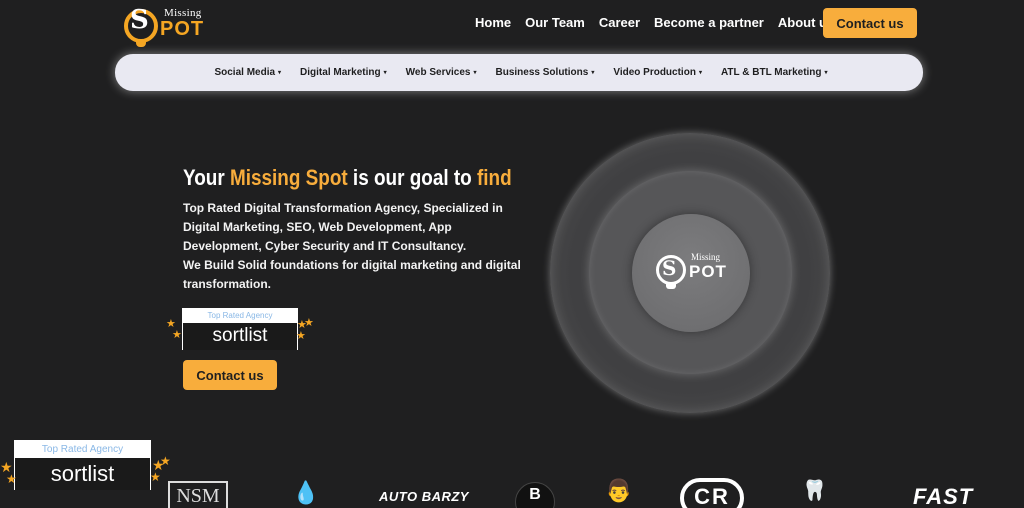 This screenshot has width=1024, height=508. Describe the element at coordinates (555, 22) in the screenshot. I see `nav-our-team: Our Team` at that location.